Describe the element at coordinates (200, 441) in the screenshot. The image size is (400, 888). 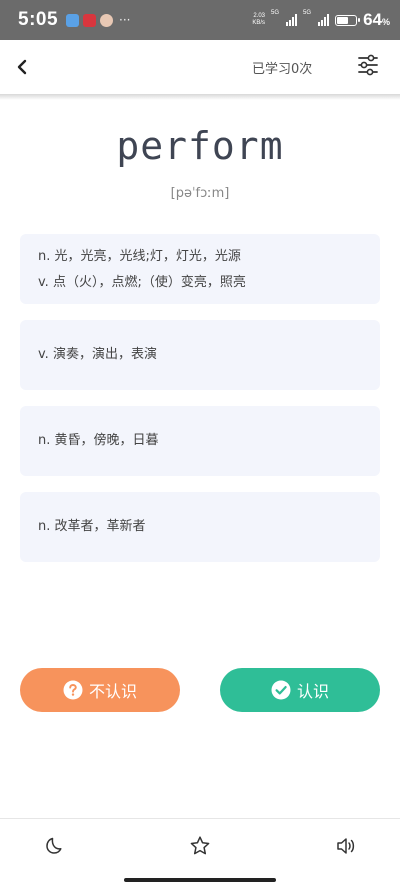
I see `meaning-option-3: n. 黄昏，傍晚，日暮` at that location.